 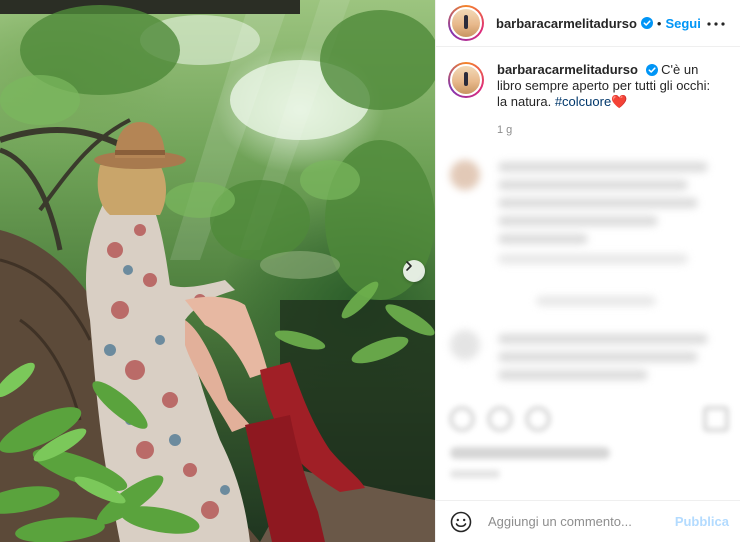 What do you see at coordinates (500, 419) in the screenshot?
I see `comment-icon` at bounding box center [500, 419].